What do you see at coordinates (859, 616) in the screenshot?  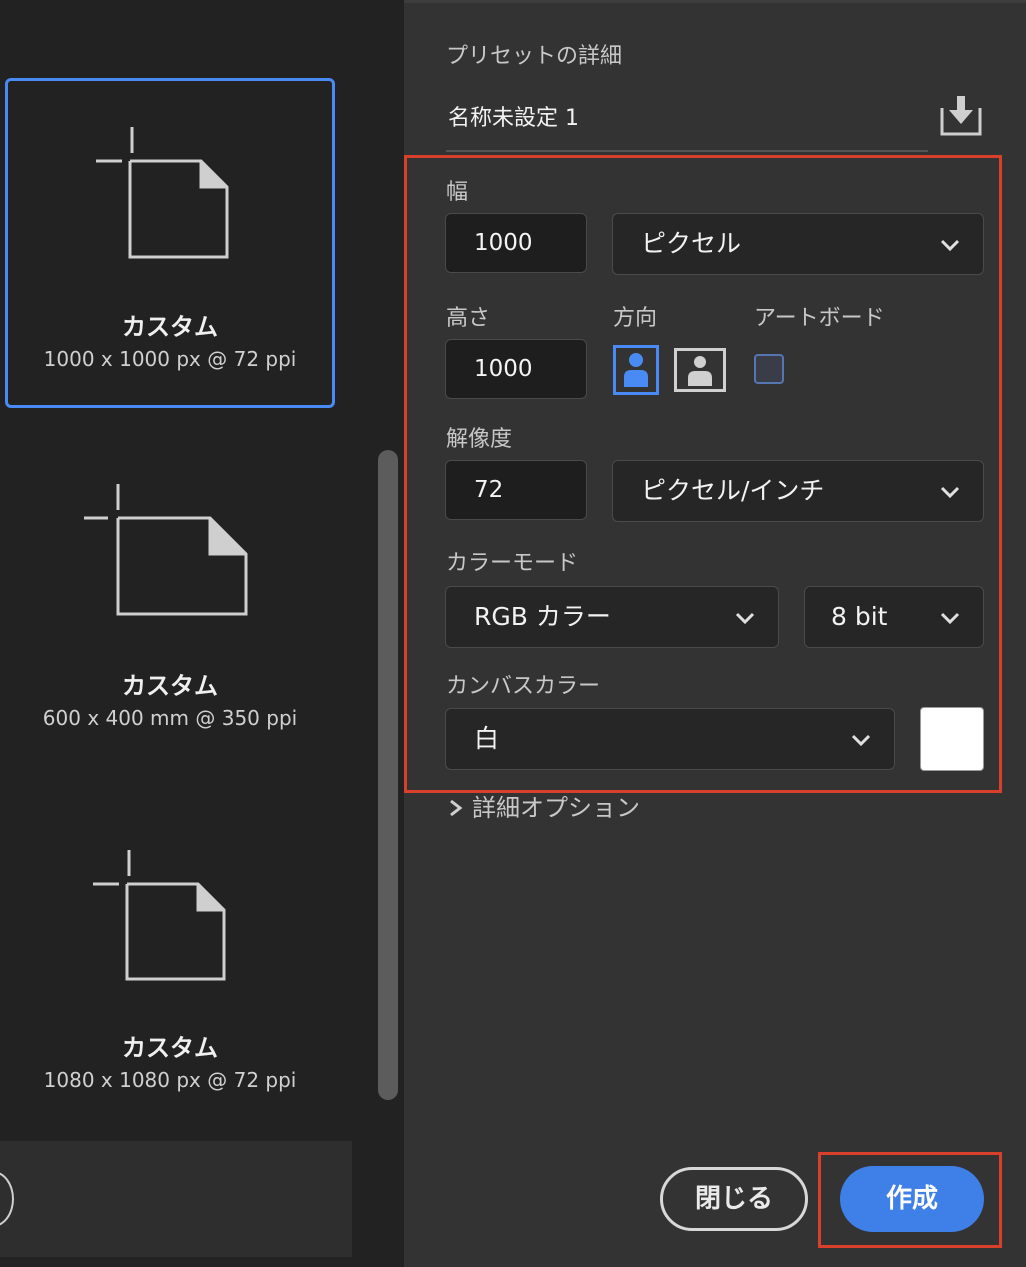 I see `bit-depth-value: 8 bit` at bounding box center [859, 616].